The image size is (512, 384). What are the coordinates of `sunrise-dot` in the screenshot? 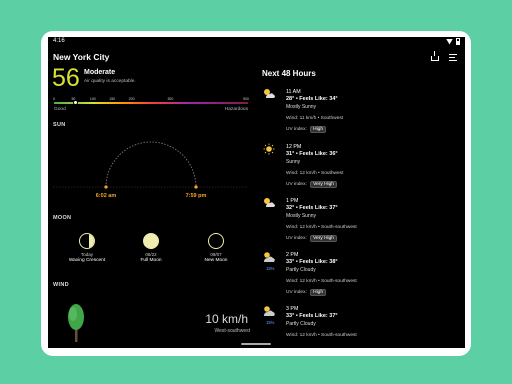 It's located at (106, 187).